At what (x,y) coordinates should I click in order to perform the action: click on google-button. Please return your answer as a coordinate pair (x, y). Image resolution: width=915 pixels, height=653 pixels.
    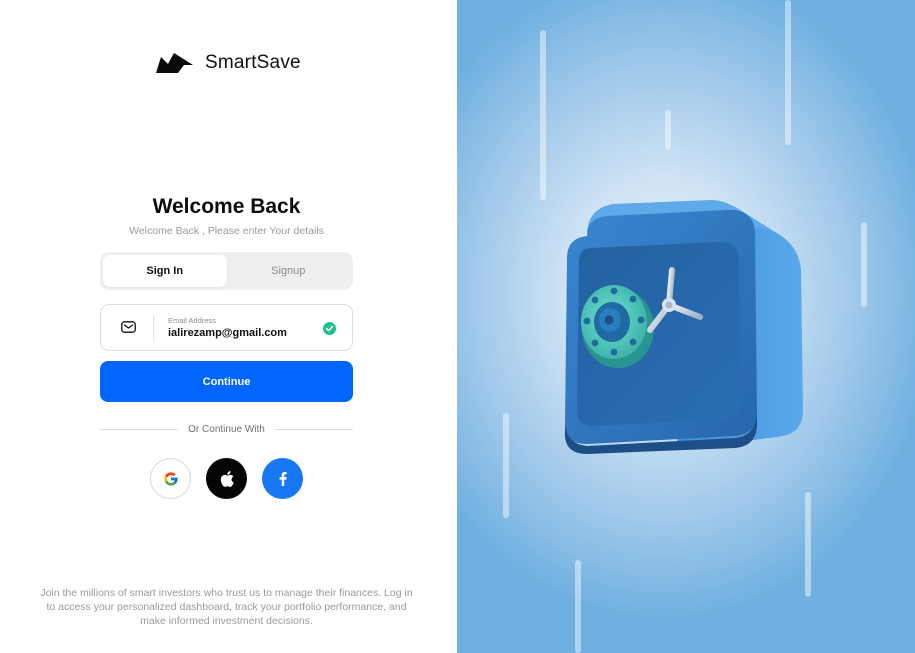
    Looking at the image, I should click on (170, 478).